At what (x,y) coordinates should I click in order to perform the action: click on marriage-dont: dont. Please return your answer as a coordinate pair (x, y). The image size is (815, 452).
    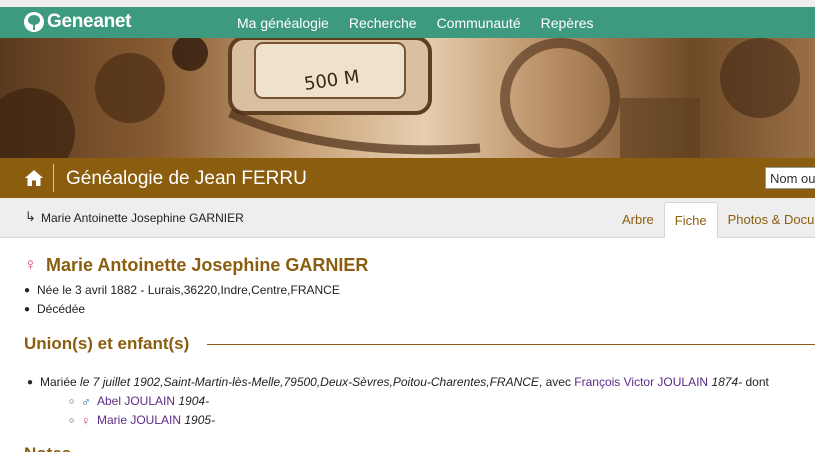
    Looking at the image, I should click on (757, 382).